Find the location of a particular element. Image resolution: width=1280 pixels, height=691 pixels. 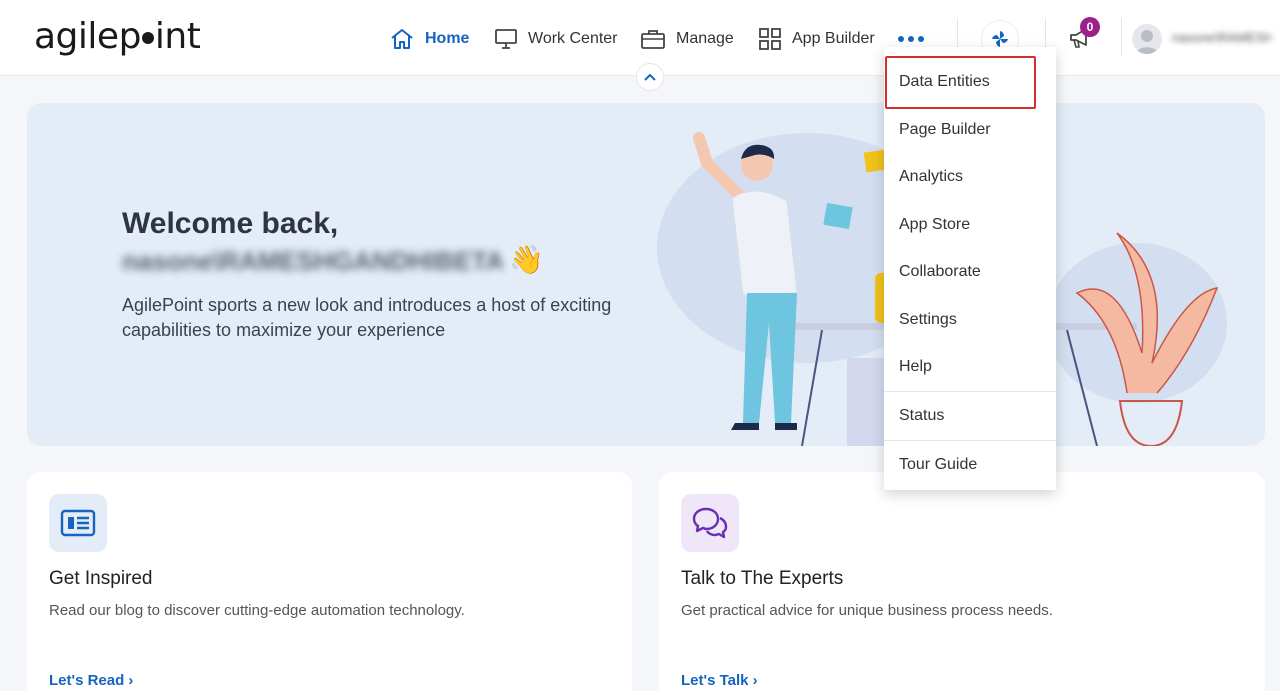

home-icon is located at coordinates (402, 39).